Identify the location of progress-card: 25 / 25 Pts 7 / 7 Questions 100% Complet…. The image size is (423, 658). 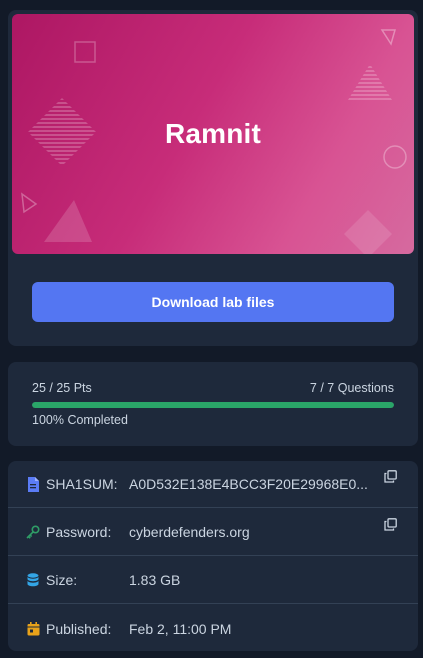
(213, 404).